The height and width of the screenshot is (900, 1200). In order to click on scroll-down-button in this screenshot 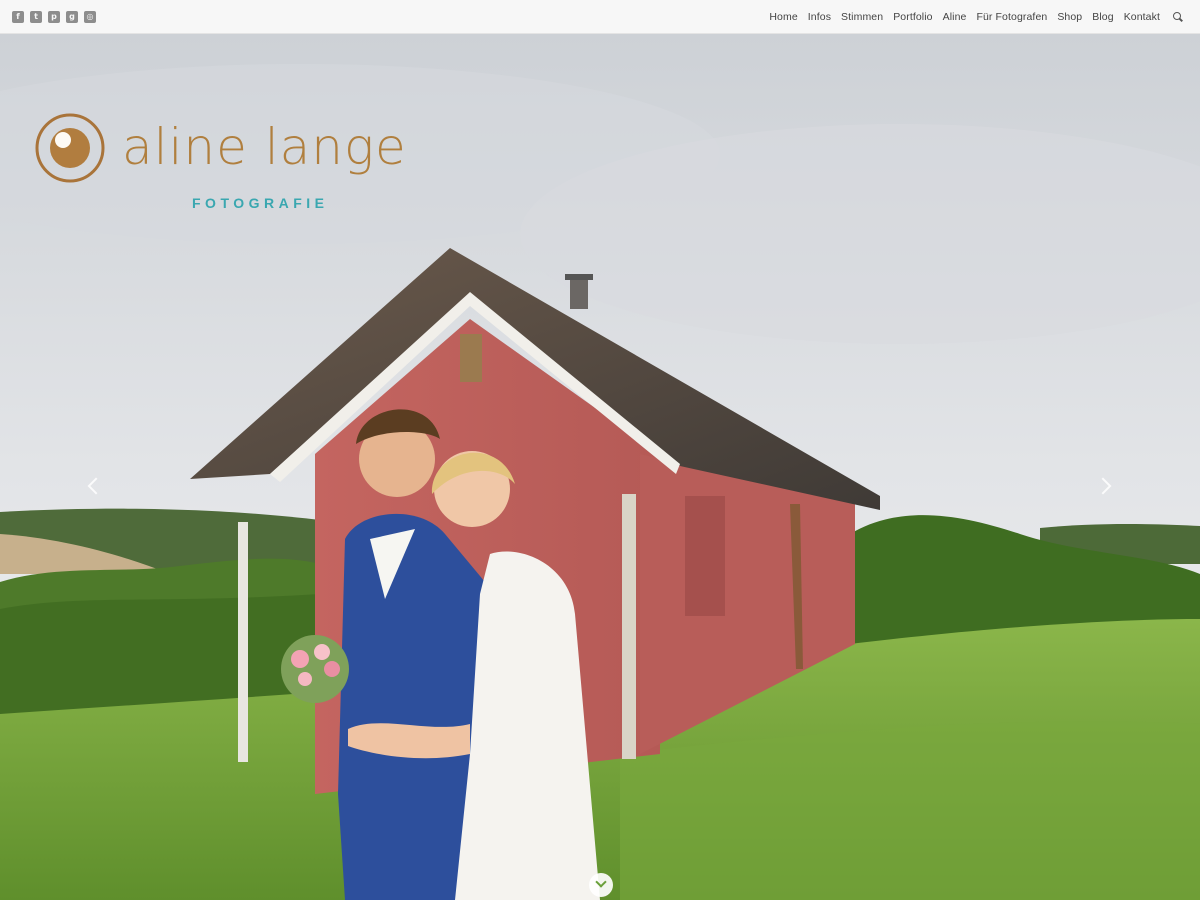, I will do `click(601, 885)`.